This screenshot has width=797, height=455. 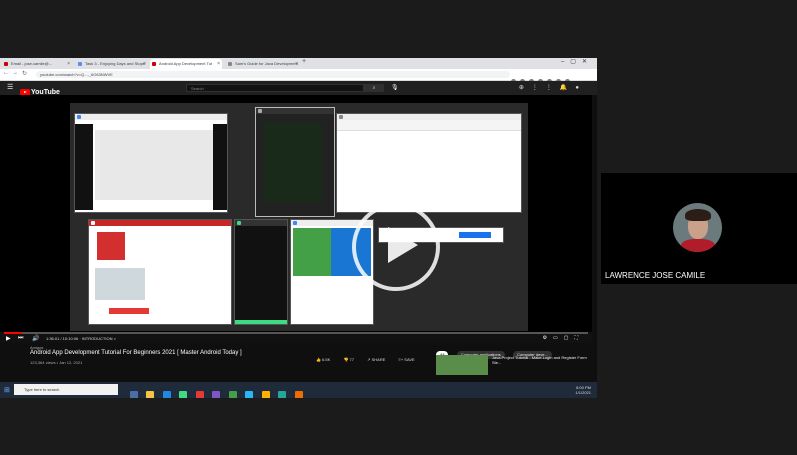 What do you see at coordinates (56, 362) in the screenshot?
I see `video-meta: 123,364 views • Jan 12, 2021` at bounding box center [56, 362].